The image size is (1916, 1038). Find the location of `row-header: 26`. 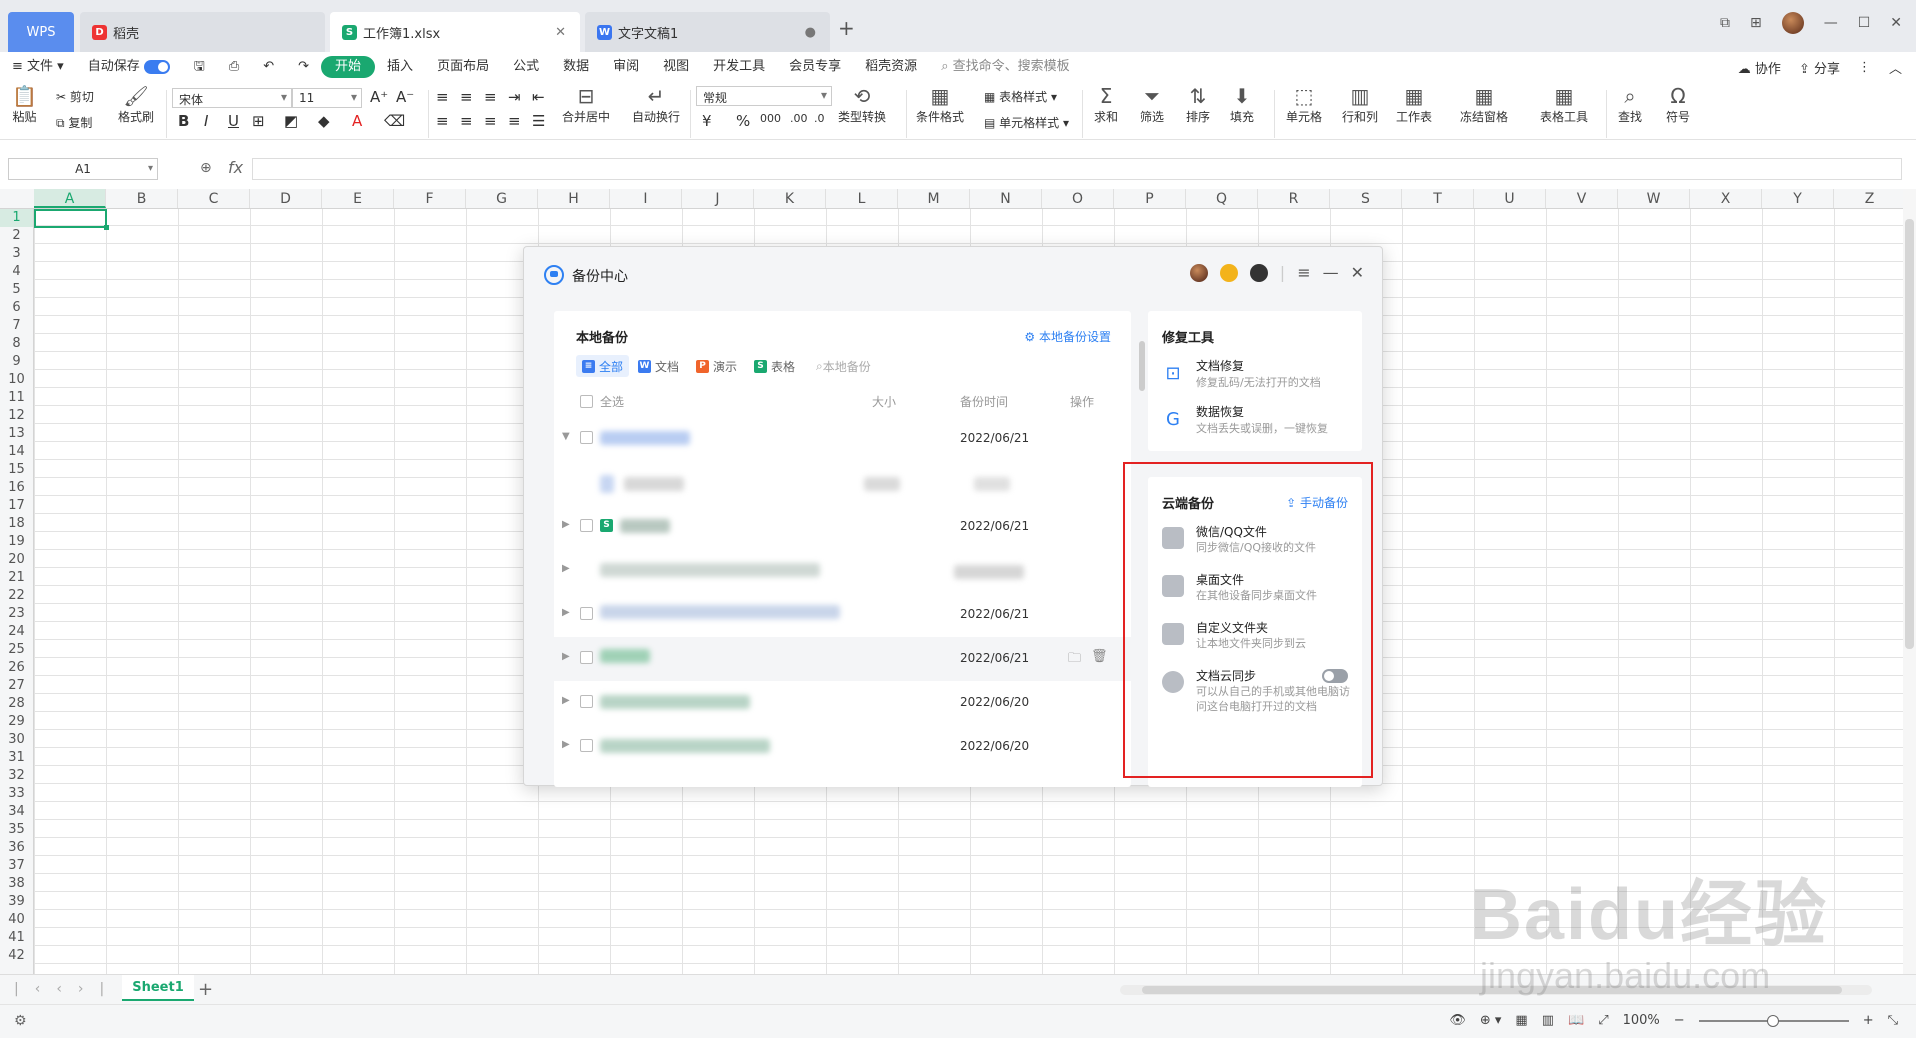

row-header: 26 is located at coordinates (16, 668).